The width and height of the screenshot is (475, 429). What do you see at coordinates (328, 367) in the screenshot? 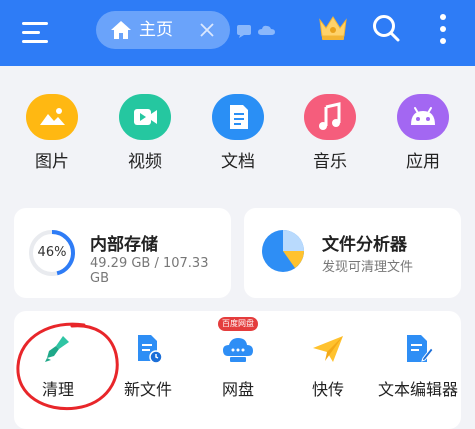
I see `tool-quick-transfer: 快传` at bounding box center [328, 367].